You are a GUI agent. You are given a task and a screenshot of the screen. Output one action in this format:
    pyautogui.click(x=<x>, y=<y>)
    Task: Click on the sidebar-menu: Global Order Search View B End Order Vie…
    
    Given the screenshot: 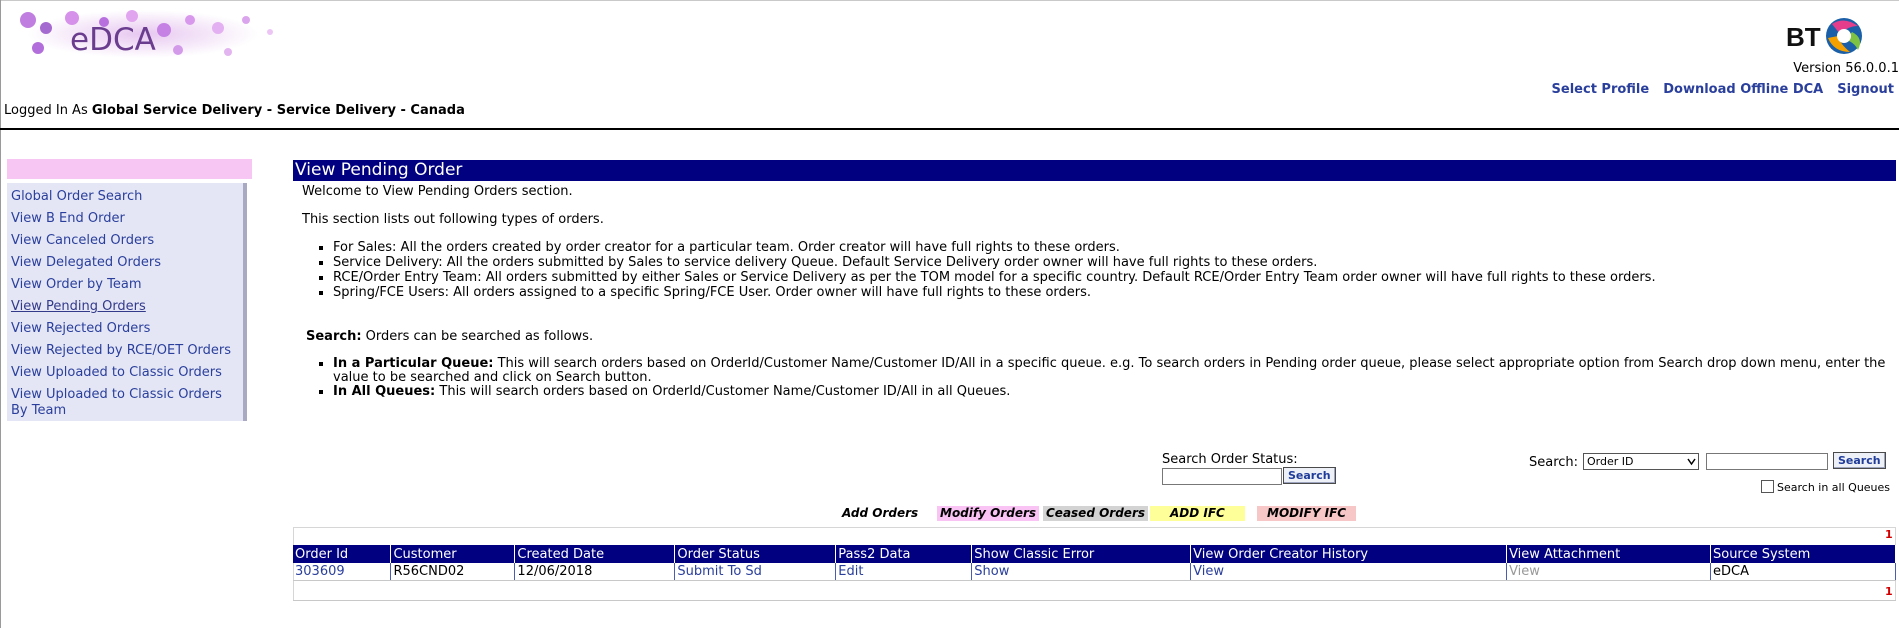 What is the action you would take?
    pyautogui.click(x=127, y=302)
    